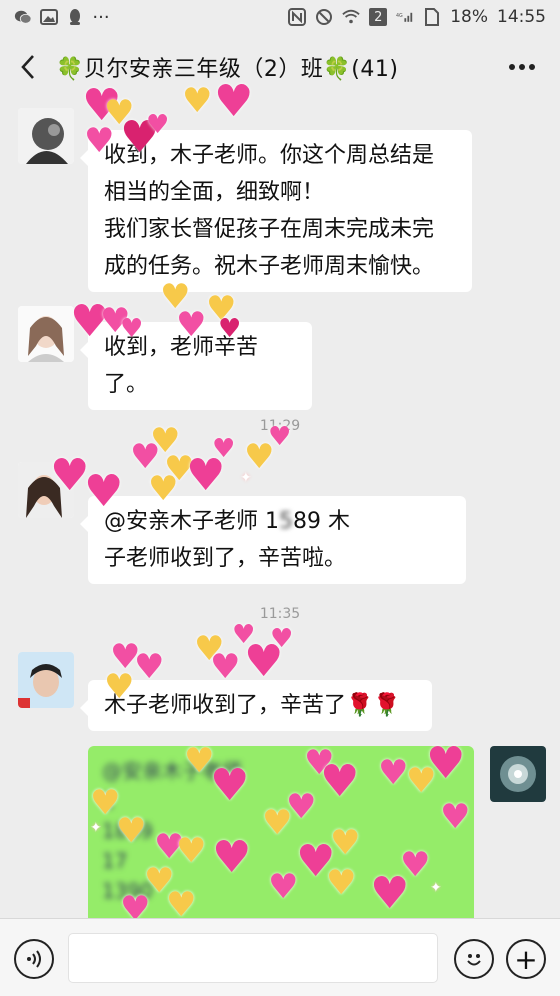 Image resolution: width=560 pixels, height=996 pixels. I want to click on message-bubble: 木子老师收到了，辛苦了🌹🌹, so click(256, 705).